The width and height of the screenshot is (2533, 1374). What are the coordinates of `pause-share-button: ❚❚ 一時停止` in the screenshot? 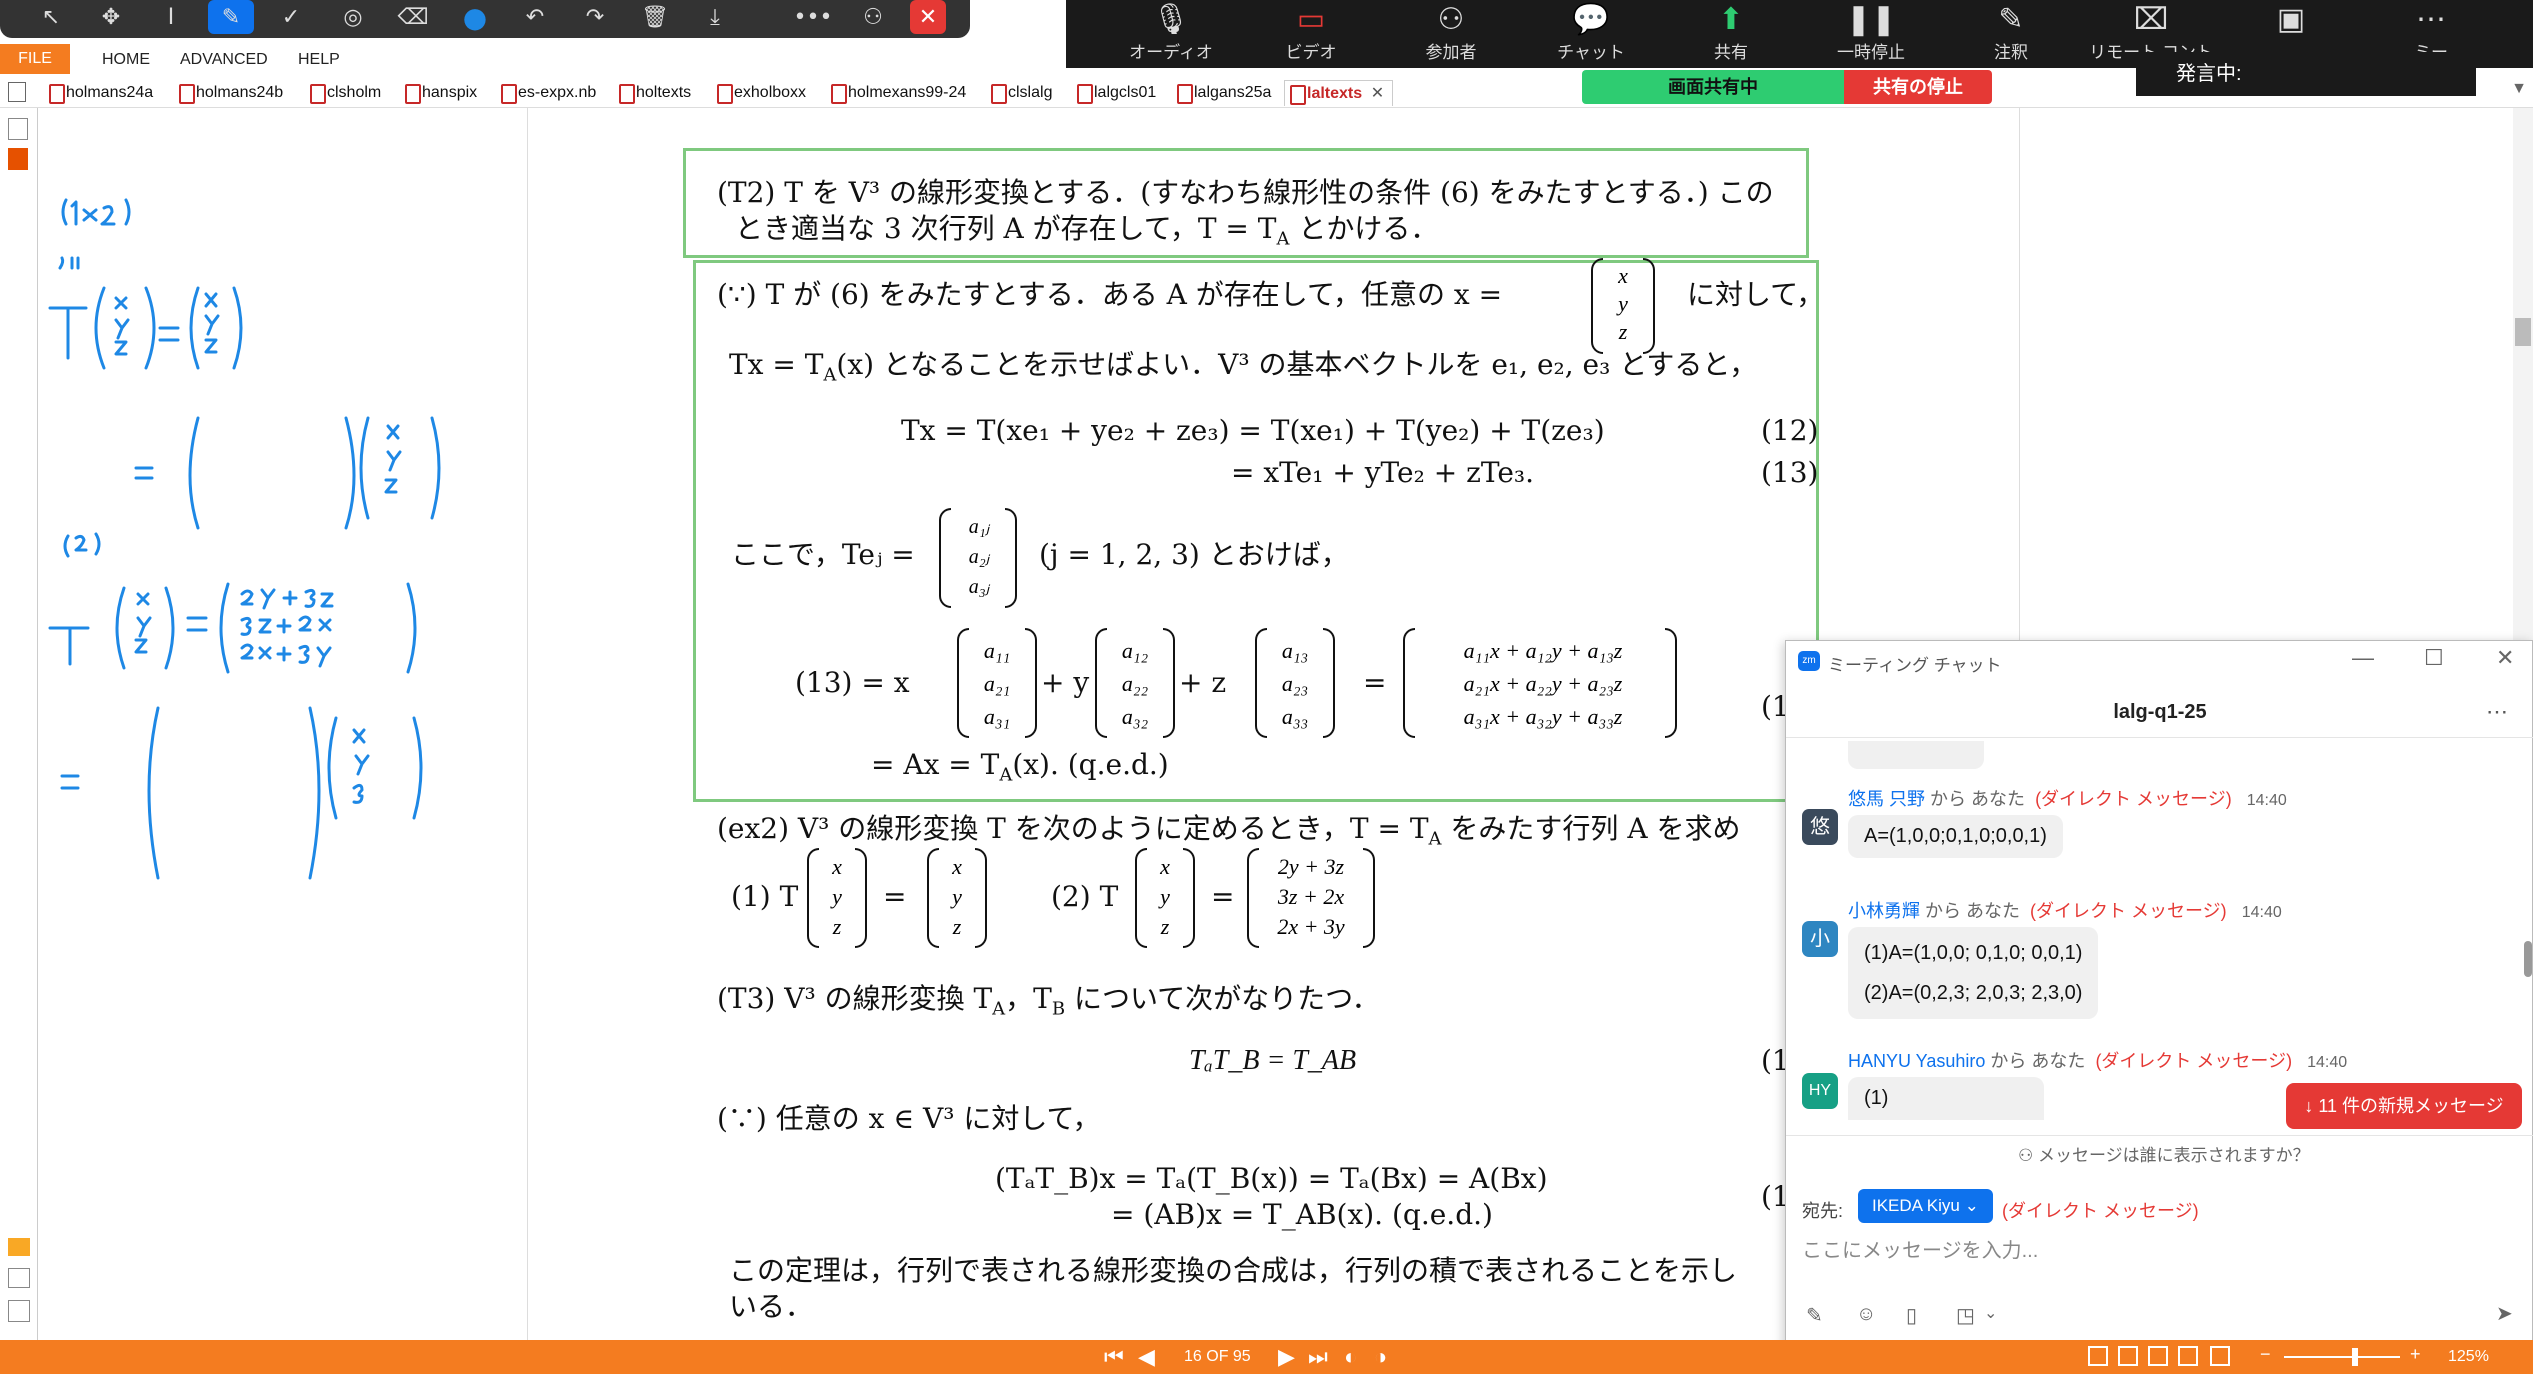 It's located at (1871, 34).